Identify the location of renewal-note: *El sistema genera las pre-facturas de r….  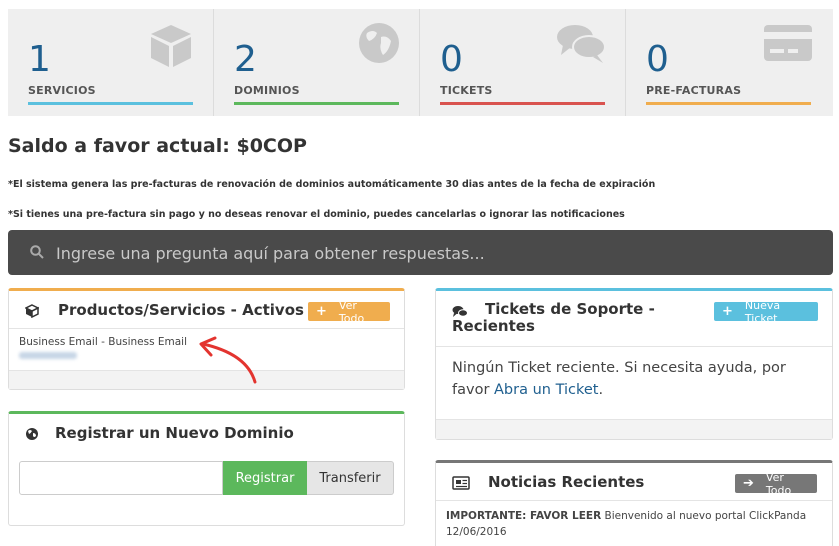
(332, 184).